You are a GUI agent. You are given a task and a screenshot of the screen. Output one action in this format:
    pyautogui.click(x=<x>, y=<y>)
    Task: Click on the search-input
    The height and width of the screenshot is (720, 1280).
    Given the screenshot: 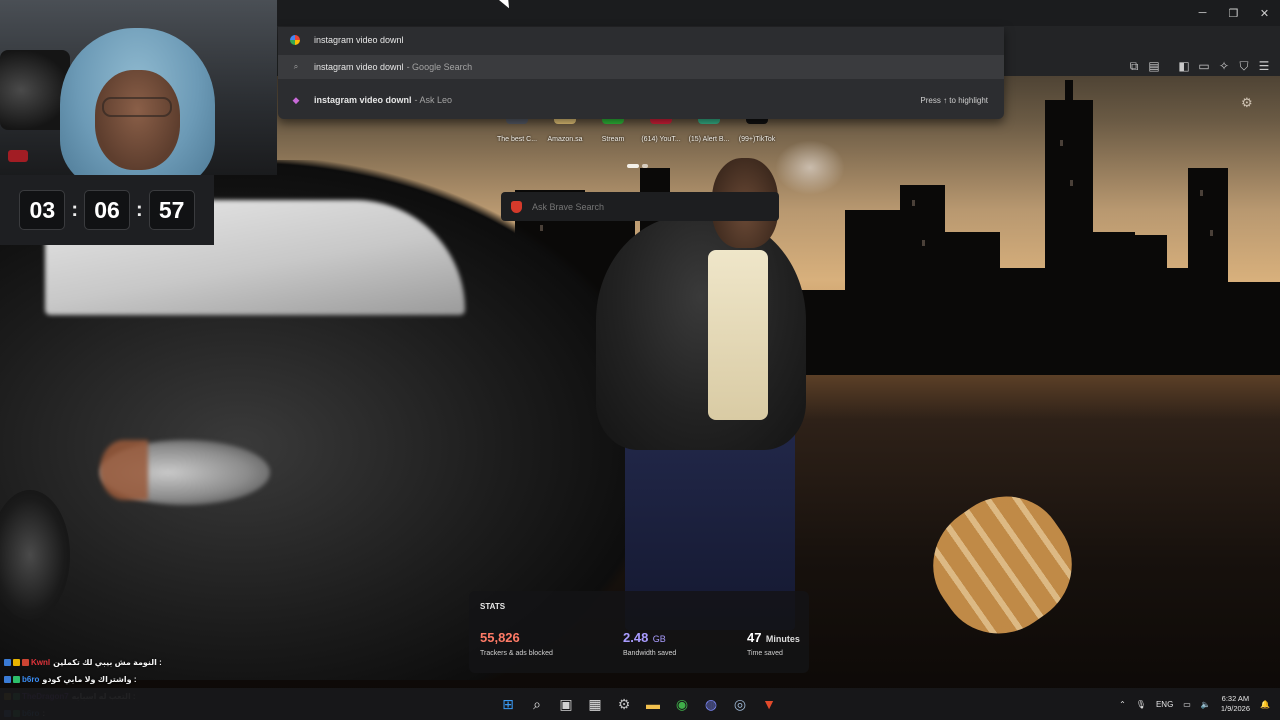 What is the action you would take?
    pyautogui.click(x=647, y=206)
    